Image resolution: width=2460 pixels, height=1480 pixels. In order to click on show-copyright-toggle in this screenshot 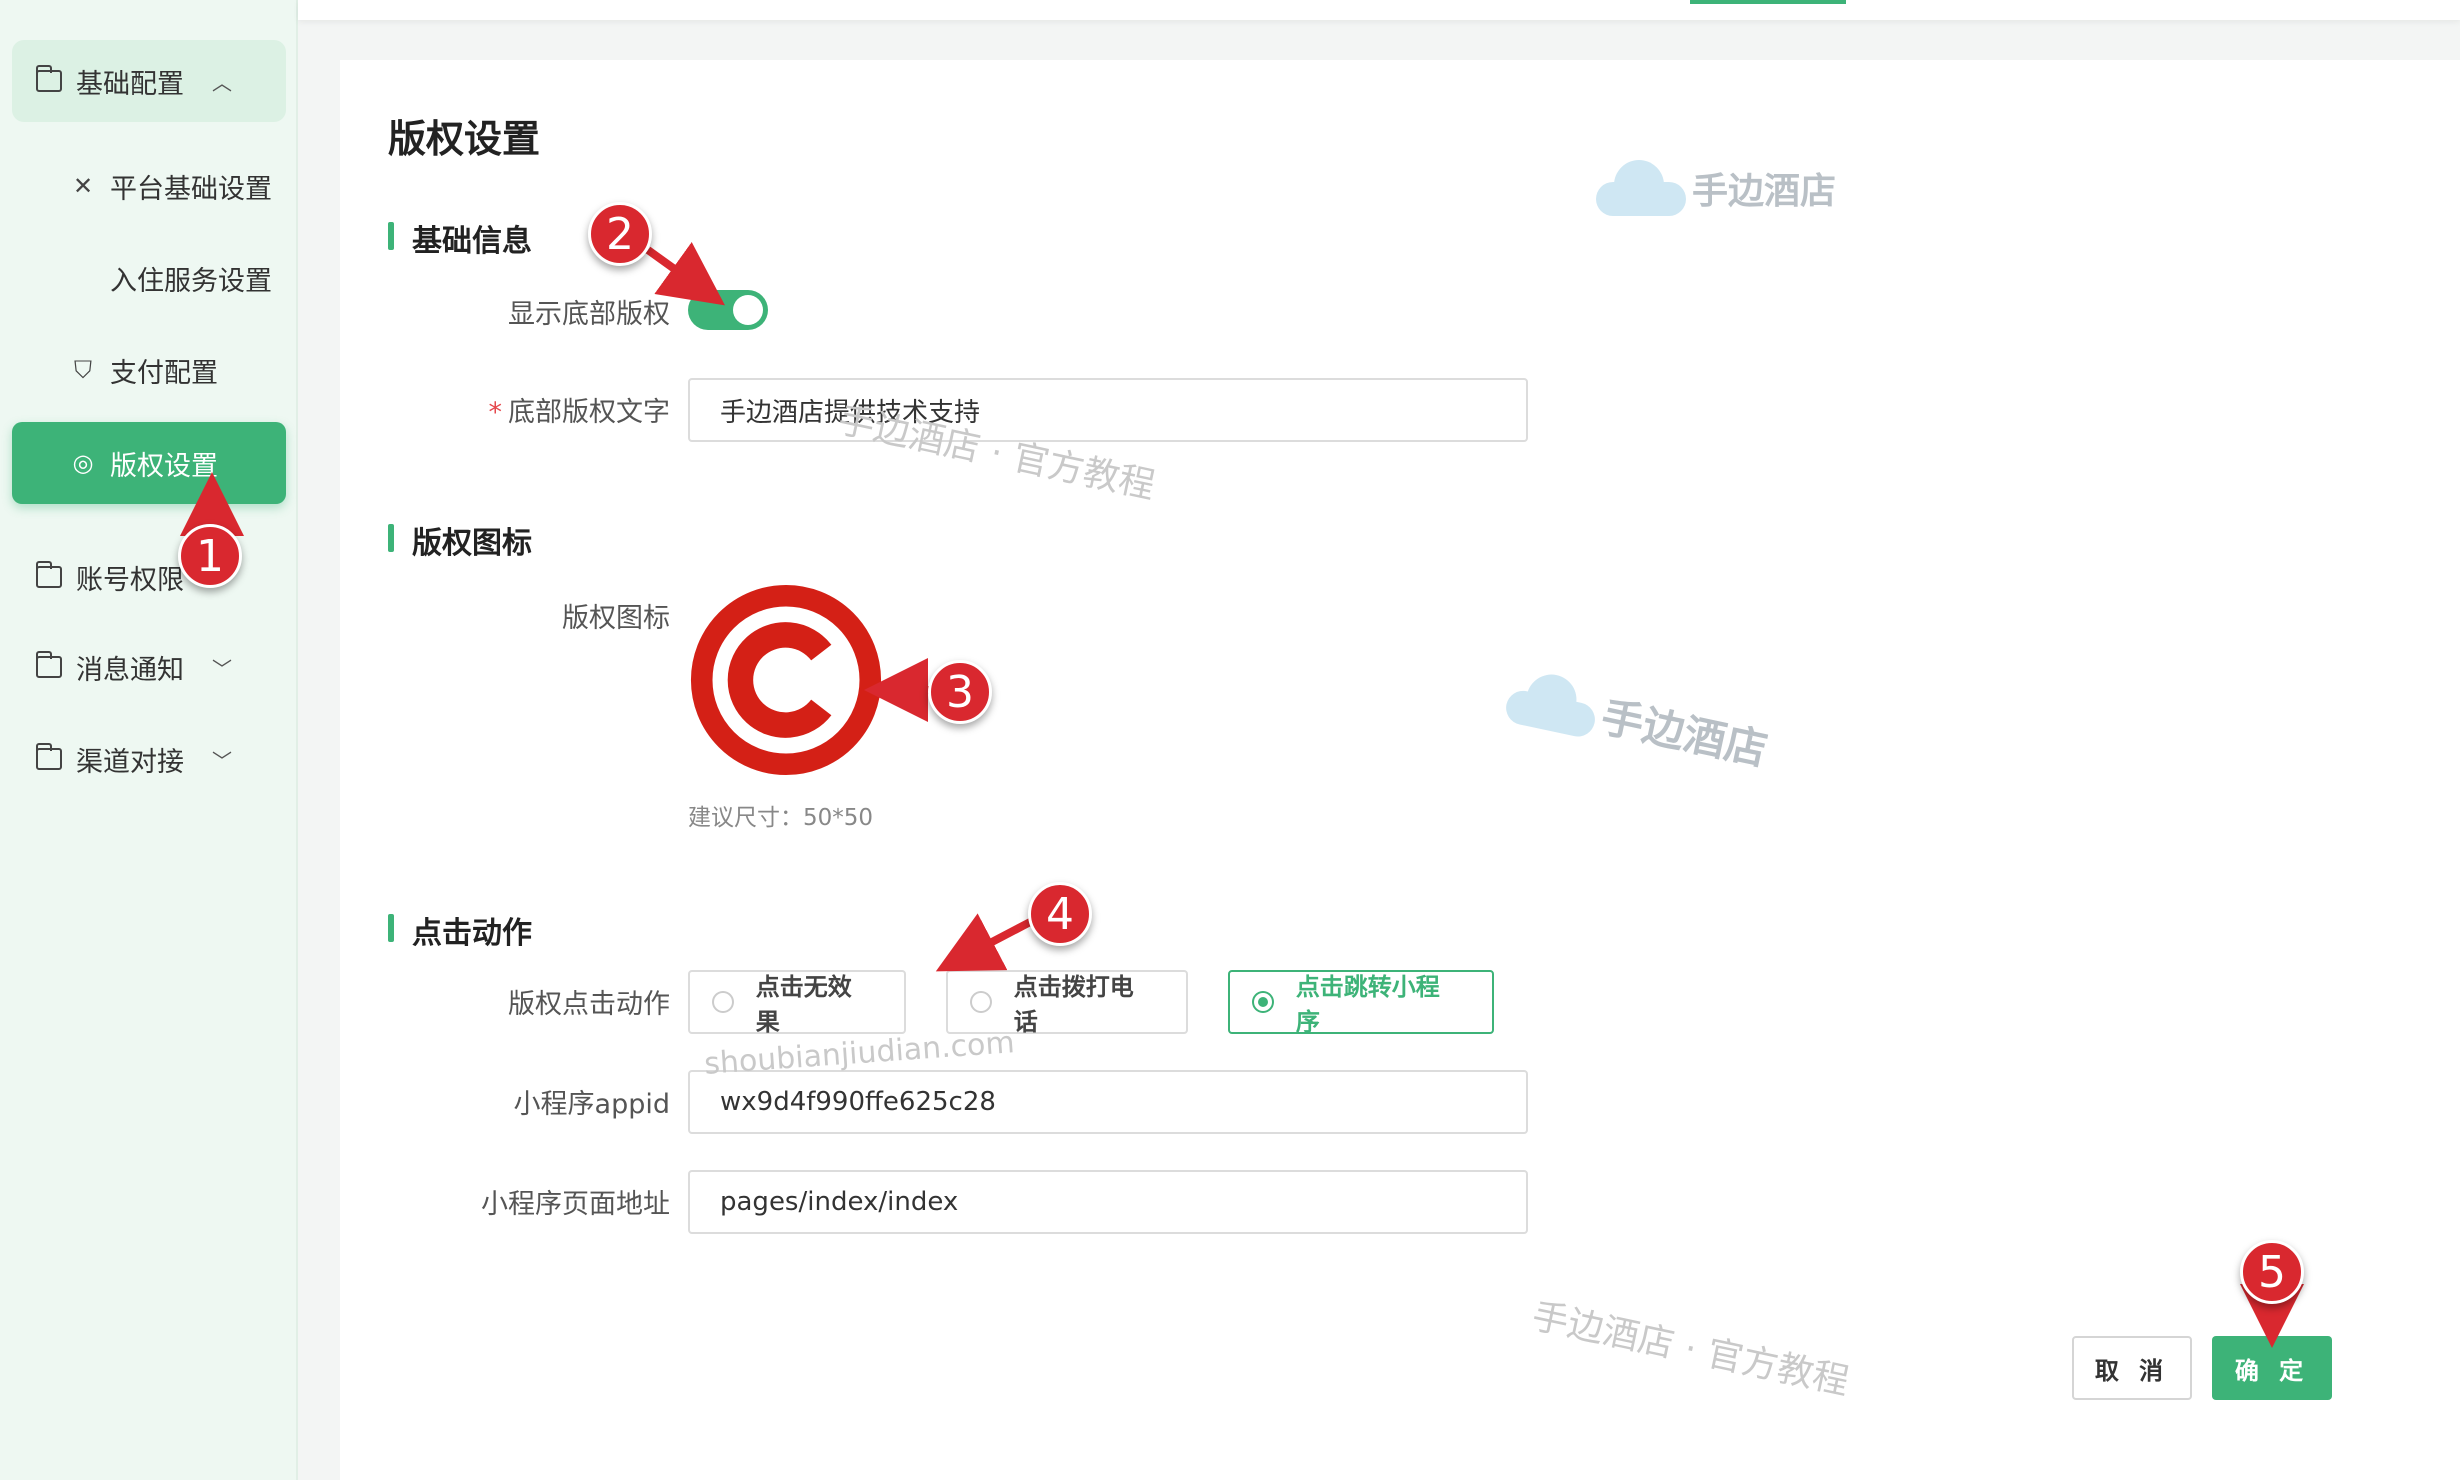, I will do `click(728, 310)`.